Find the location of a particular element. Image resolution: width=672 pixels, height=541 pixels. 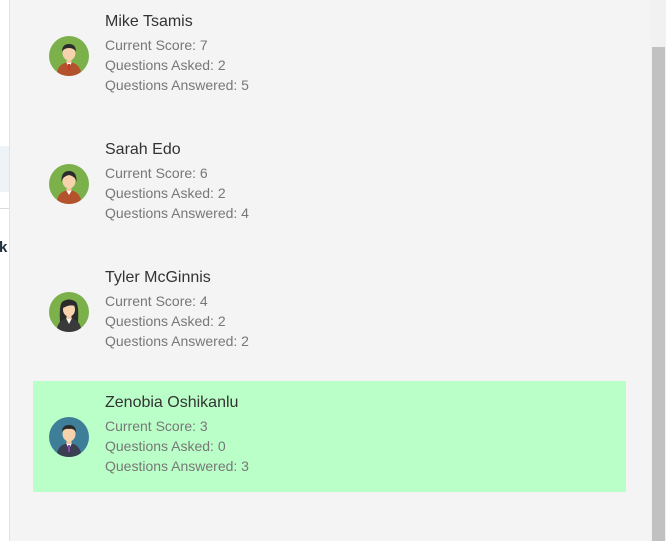

questions-answered: Questions Answered: 2 is located at coordinates (177, 341).